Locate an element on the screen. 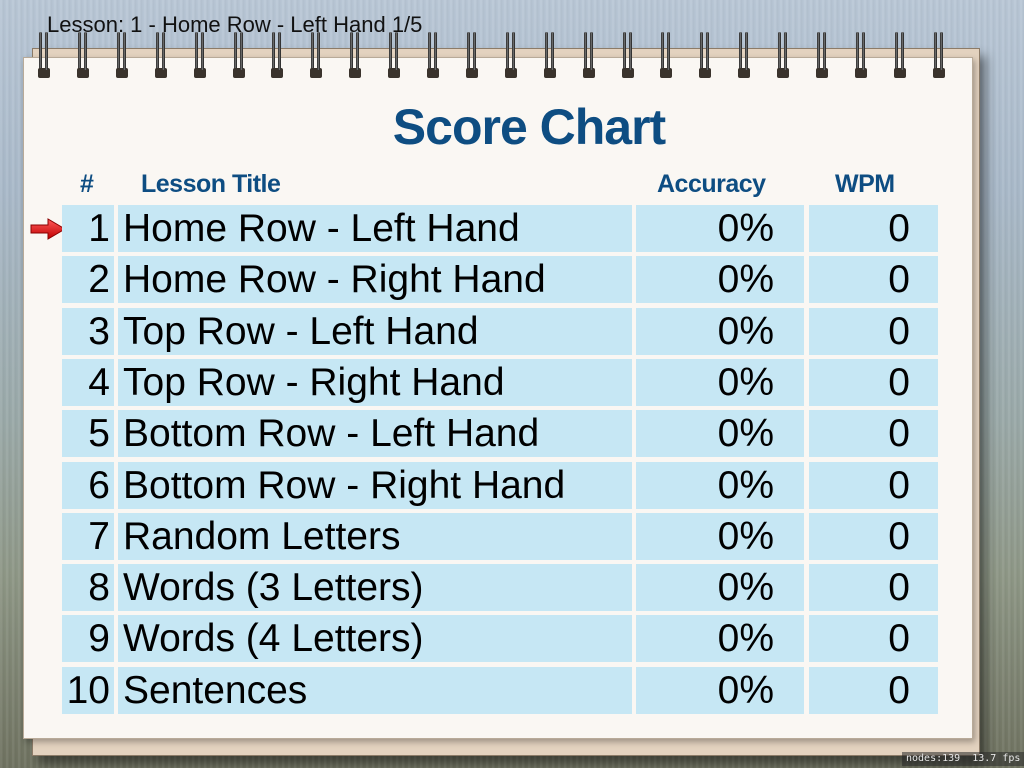  lesson-title: Sentences is located at coordinates (375, 690).